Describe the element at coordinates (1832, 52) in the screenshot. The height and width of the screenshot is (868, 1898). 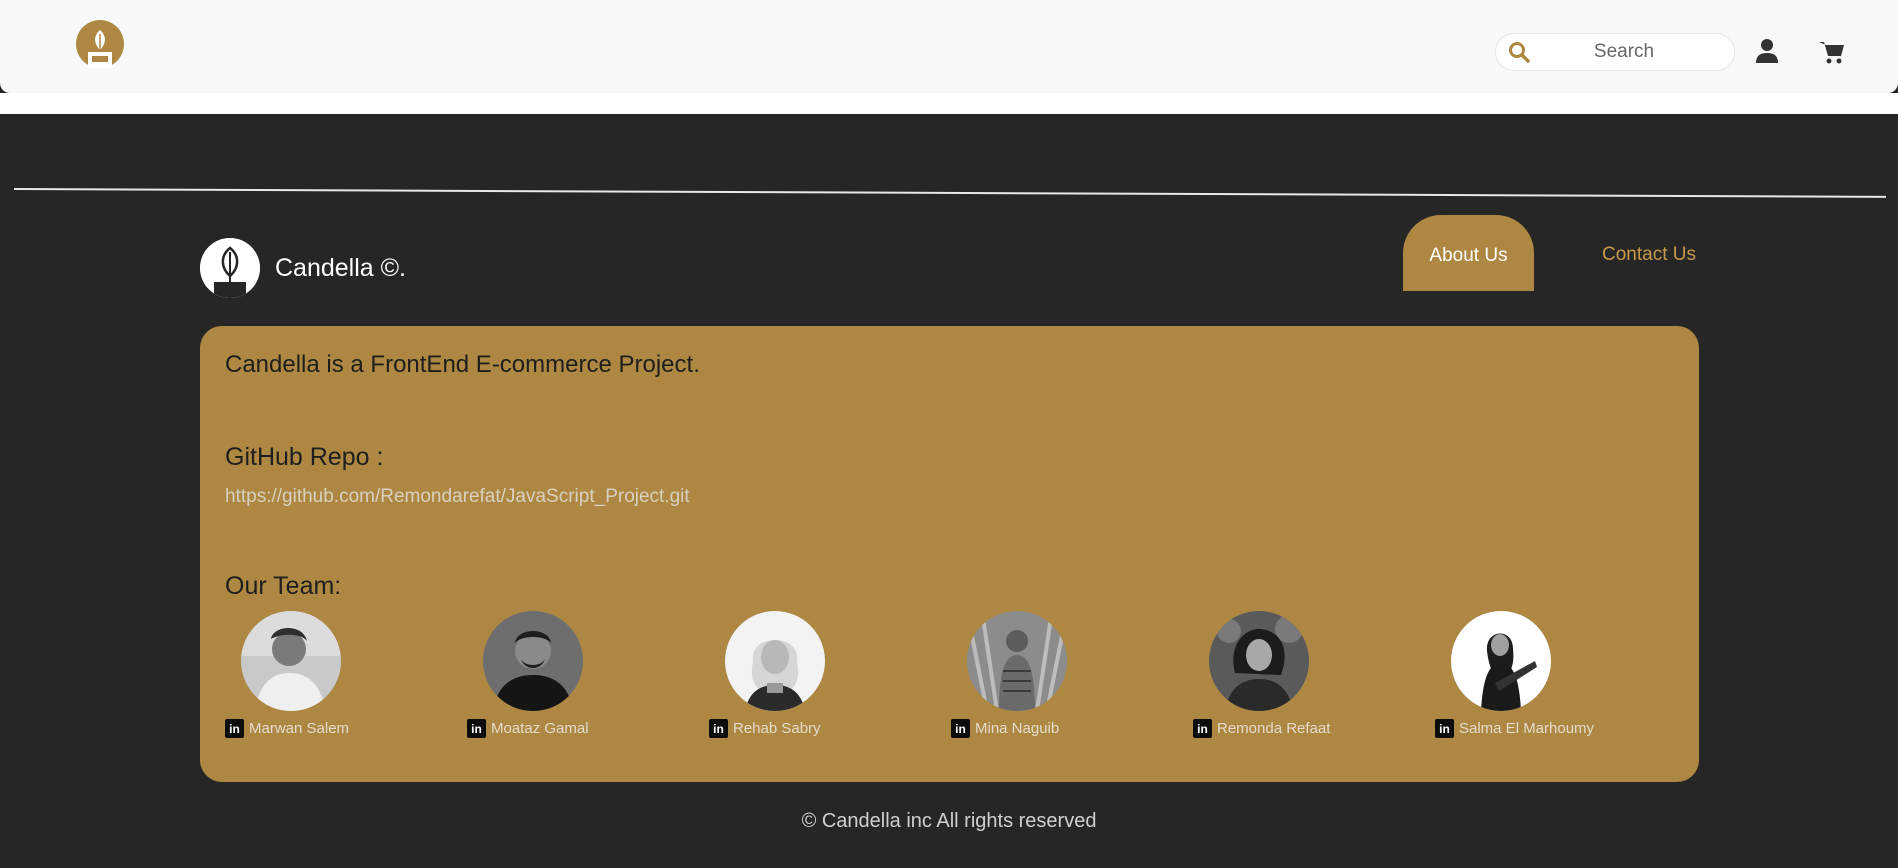
I see `cart-icon` at that location.